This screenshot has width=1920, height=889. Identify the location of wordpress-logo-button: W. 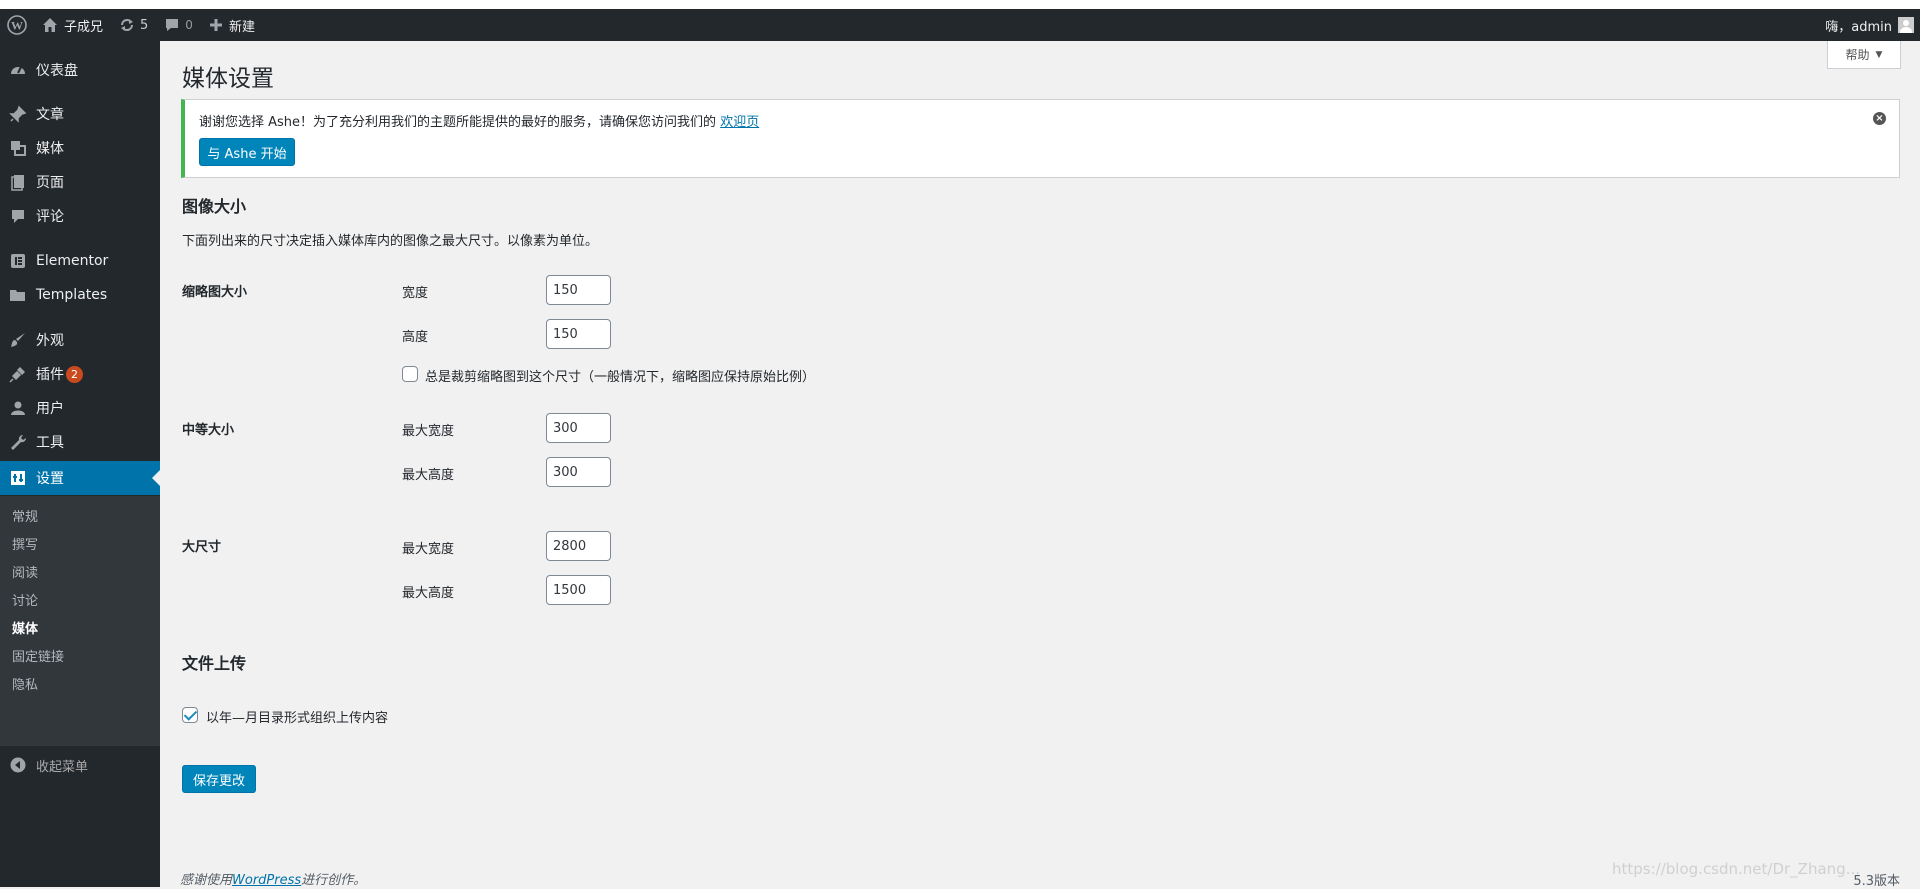
(17, 25).